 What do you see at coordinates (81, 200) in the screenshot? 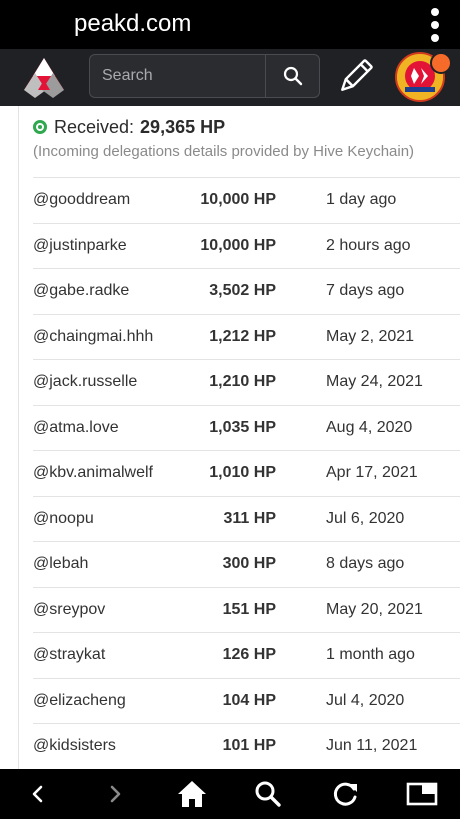
I see `delegator-link: @gooddream` at bounding box center [81, 200].